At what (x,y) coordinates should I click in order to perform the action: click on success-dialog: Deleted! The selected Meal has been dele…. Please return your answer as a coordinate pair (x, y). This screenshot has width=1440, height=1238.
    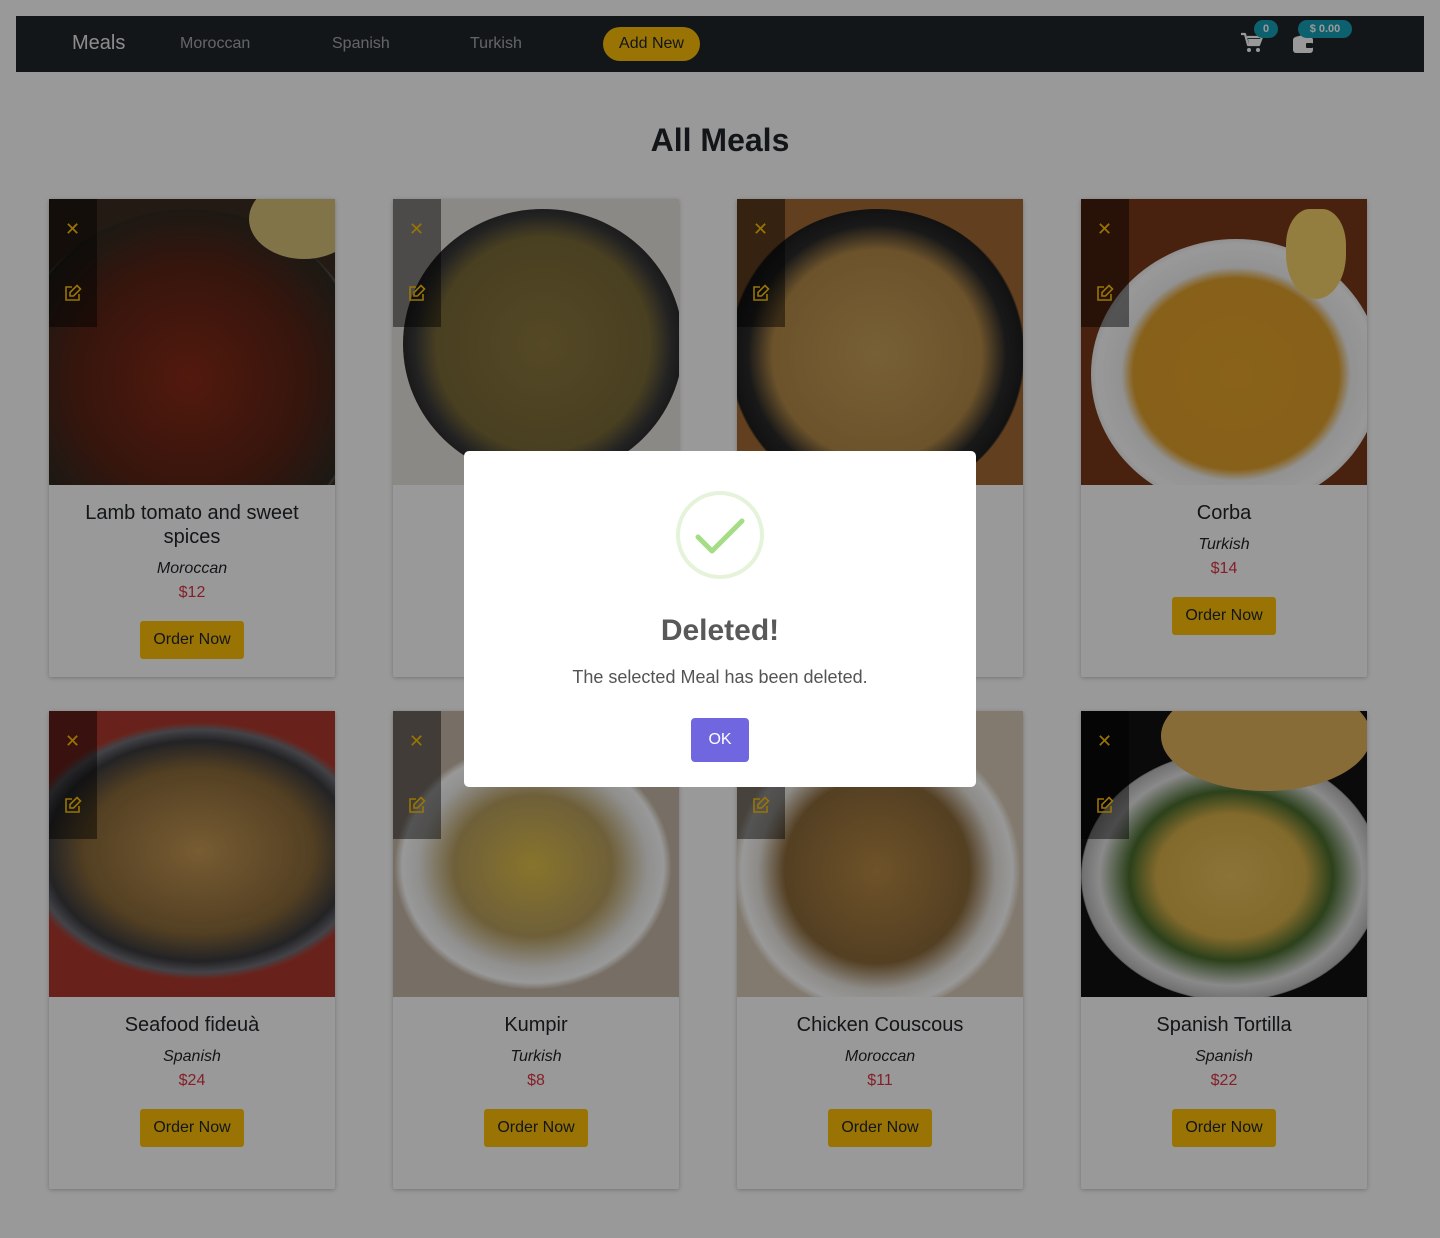
    Looking at the image, I should click on (720, 619).